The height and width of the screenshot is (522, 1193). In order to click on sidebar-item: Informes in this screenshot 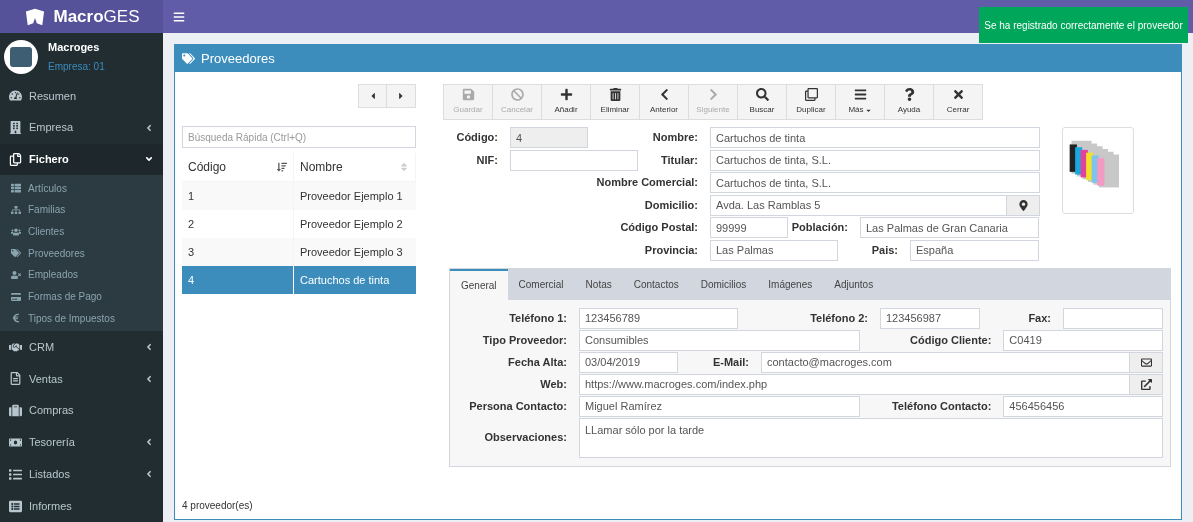, I will do `click(81, 506)`.